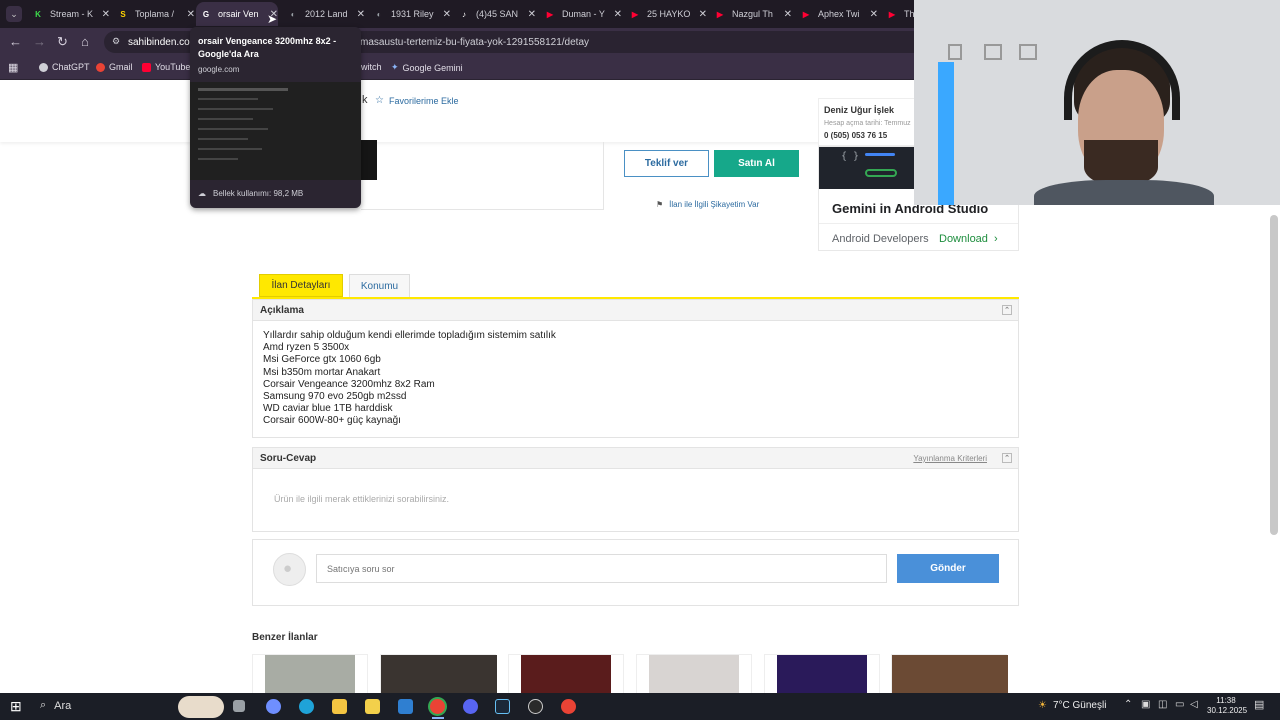 This screenshot has width=1280, height=720. I want to click on code-line-green, so click(881, 173).